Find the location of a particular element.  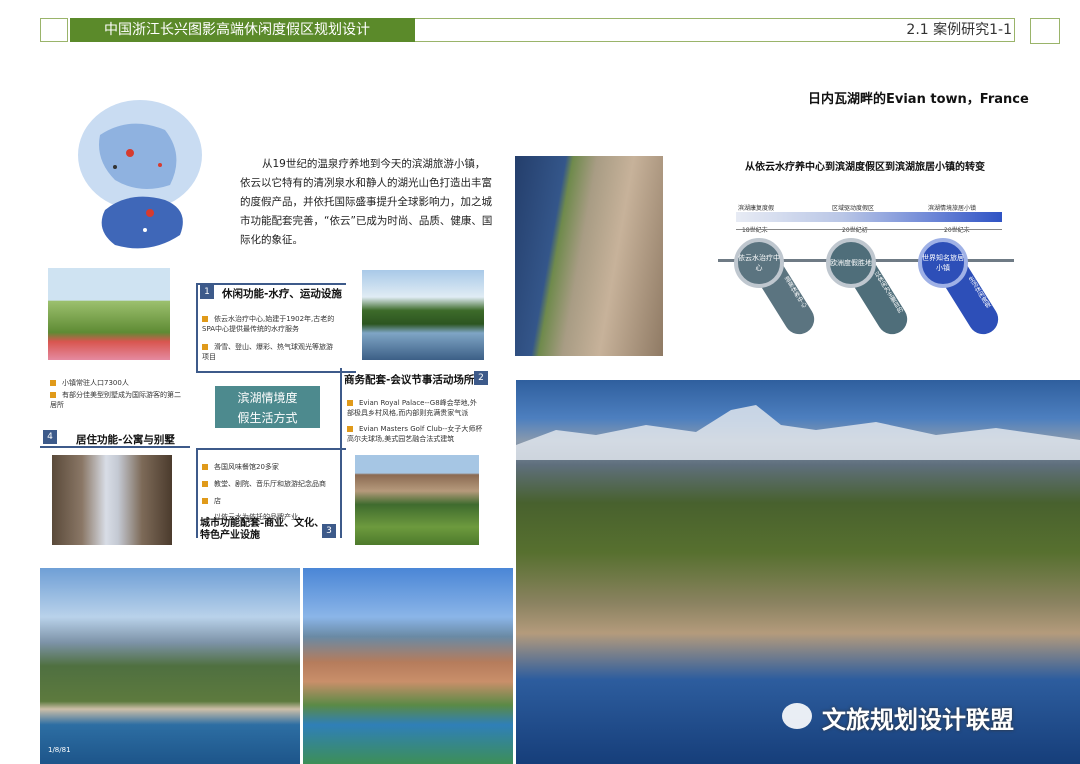

timeline-title: 从依云水疗养中心到滨湖度假区到滨湖旅居小镇的转变 is located at coordinates (865, 167).